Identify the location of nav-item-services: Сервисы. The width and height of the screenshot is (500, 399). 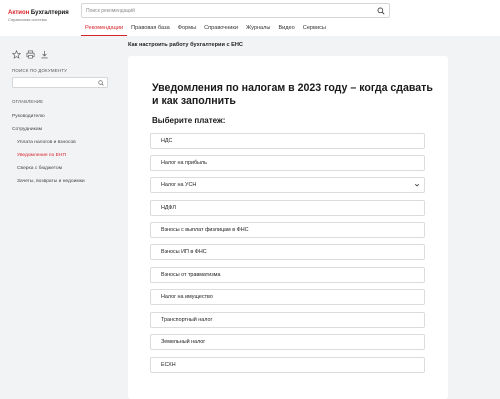
(314, 29).